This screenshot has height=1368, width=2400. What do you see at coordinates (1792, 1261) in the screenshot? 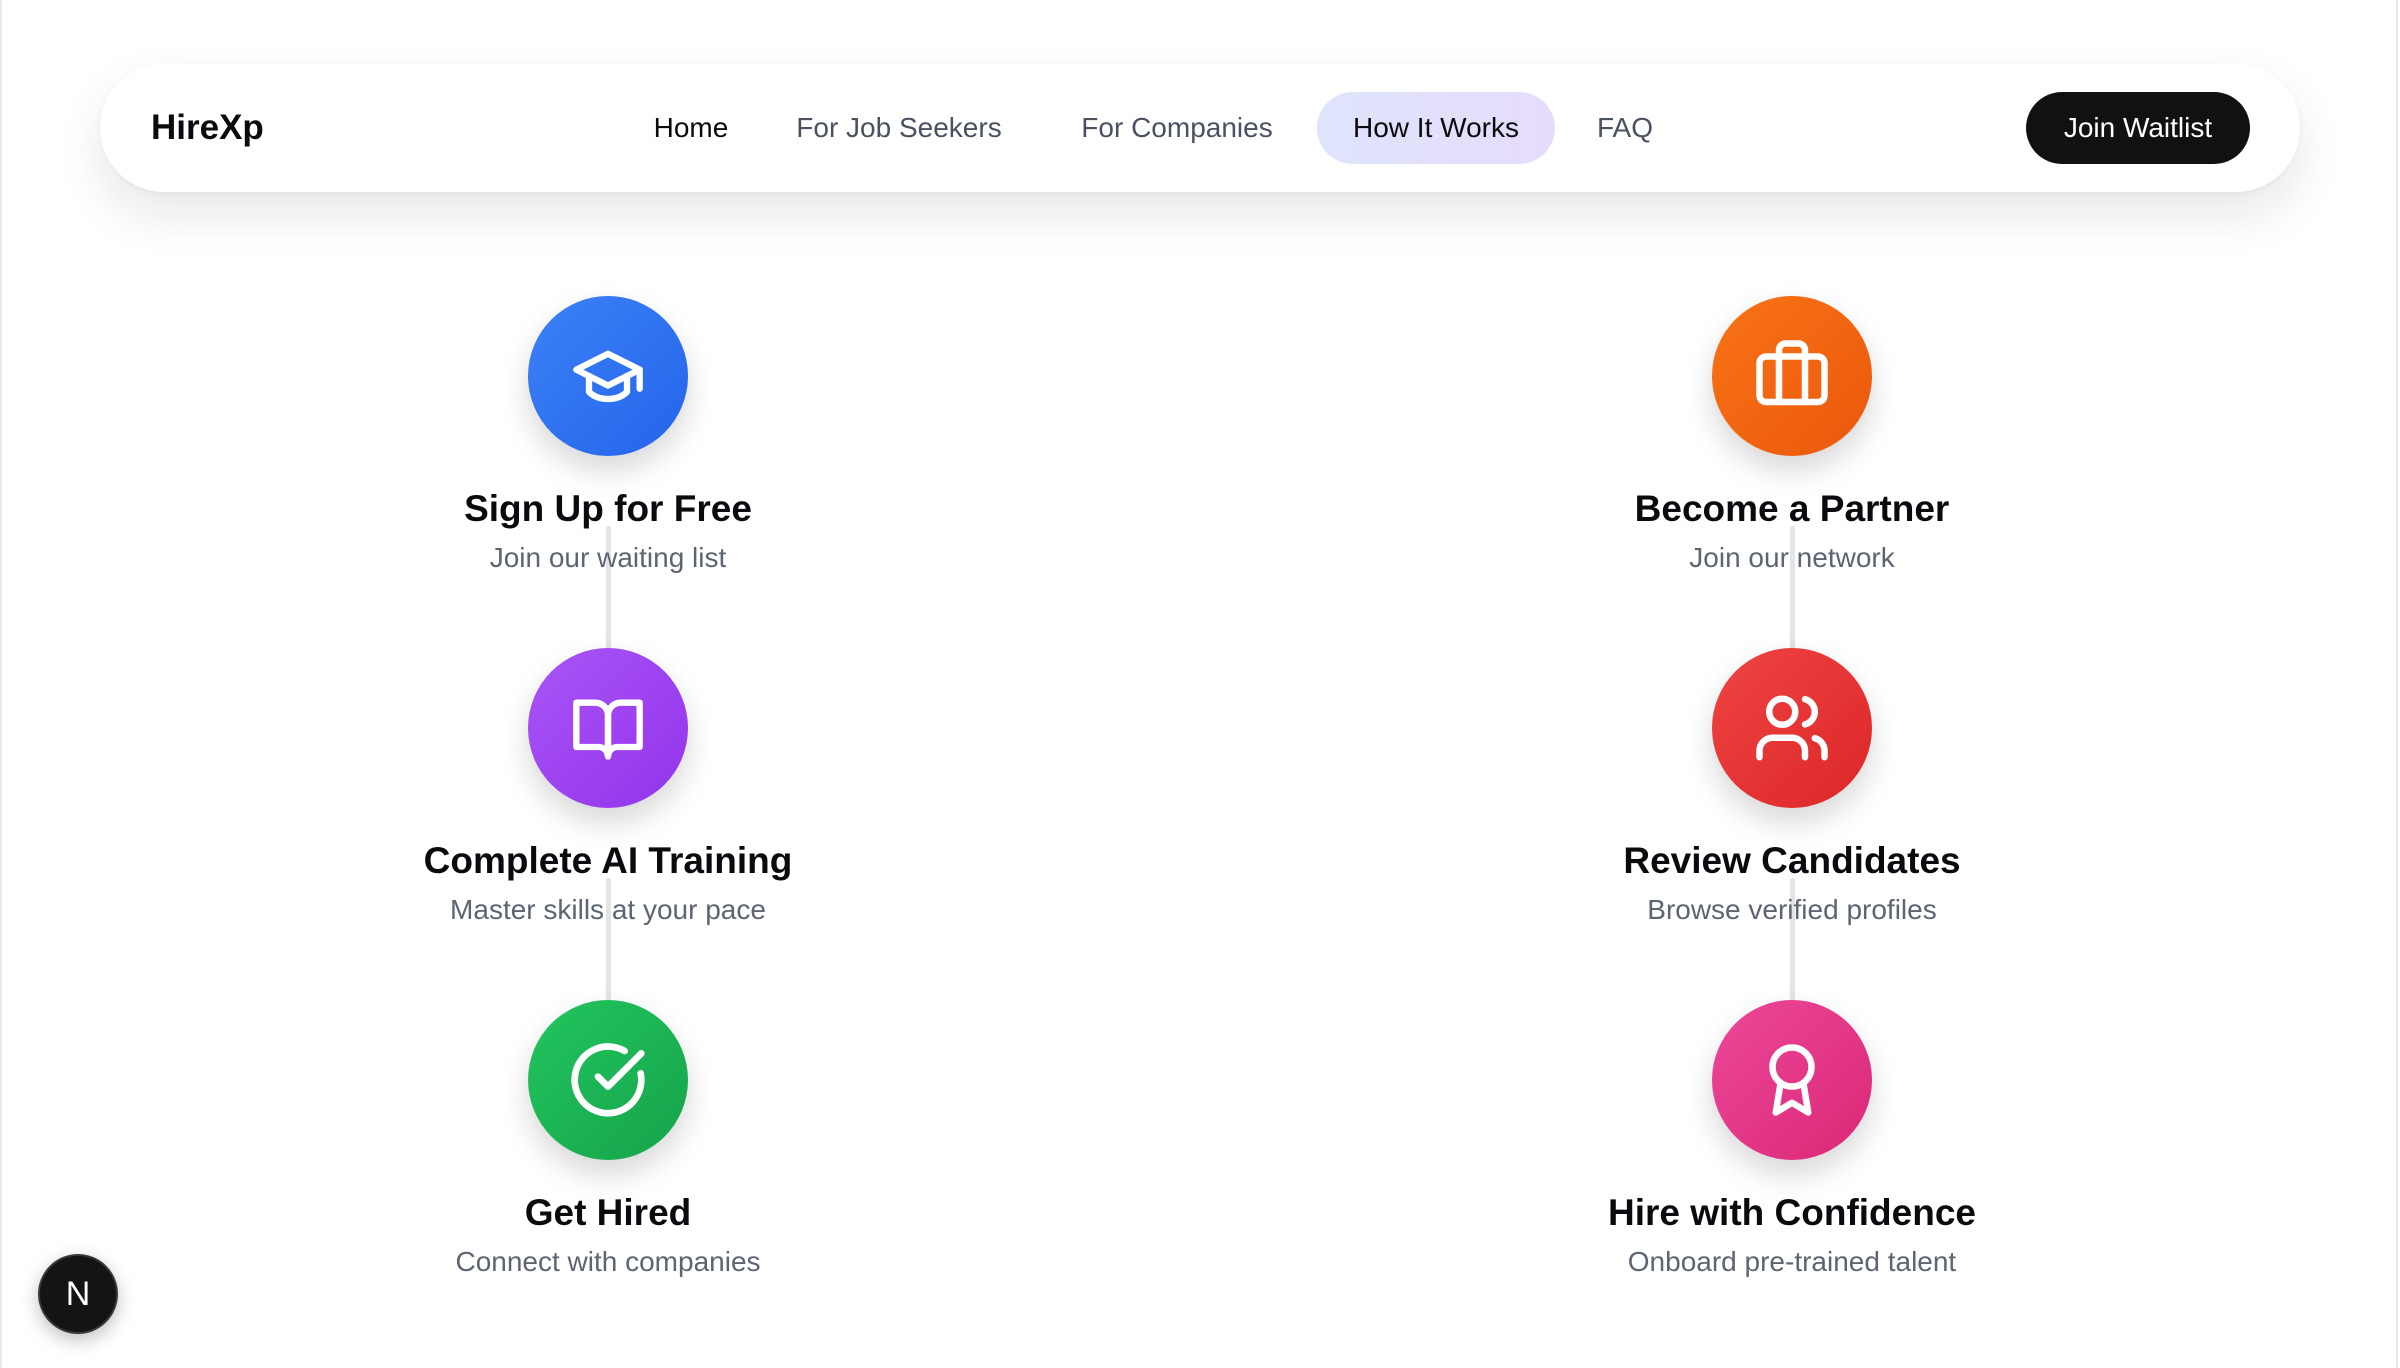
I see `step-description: Onboard pre-trained talent` at bounding box center [1792, 1261].